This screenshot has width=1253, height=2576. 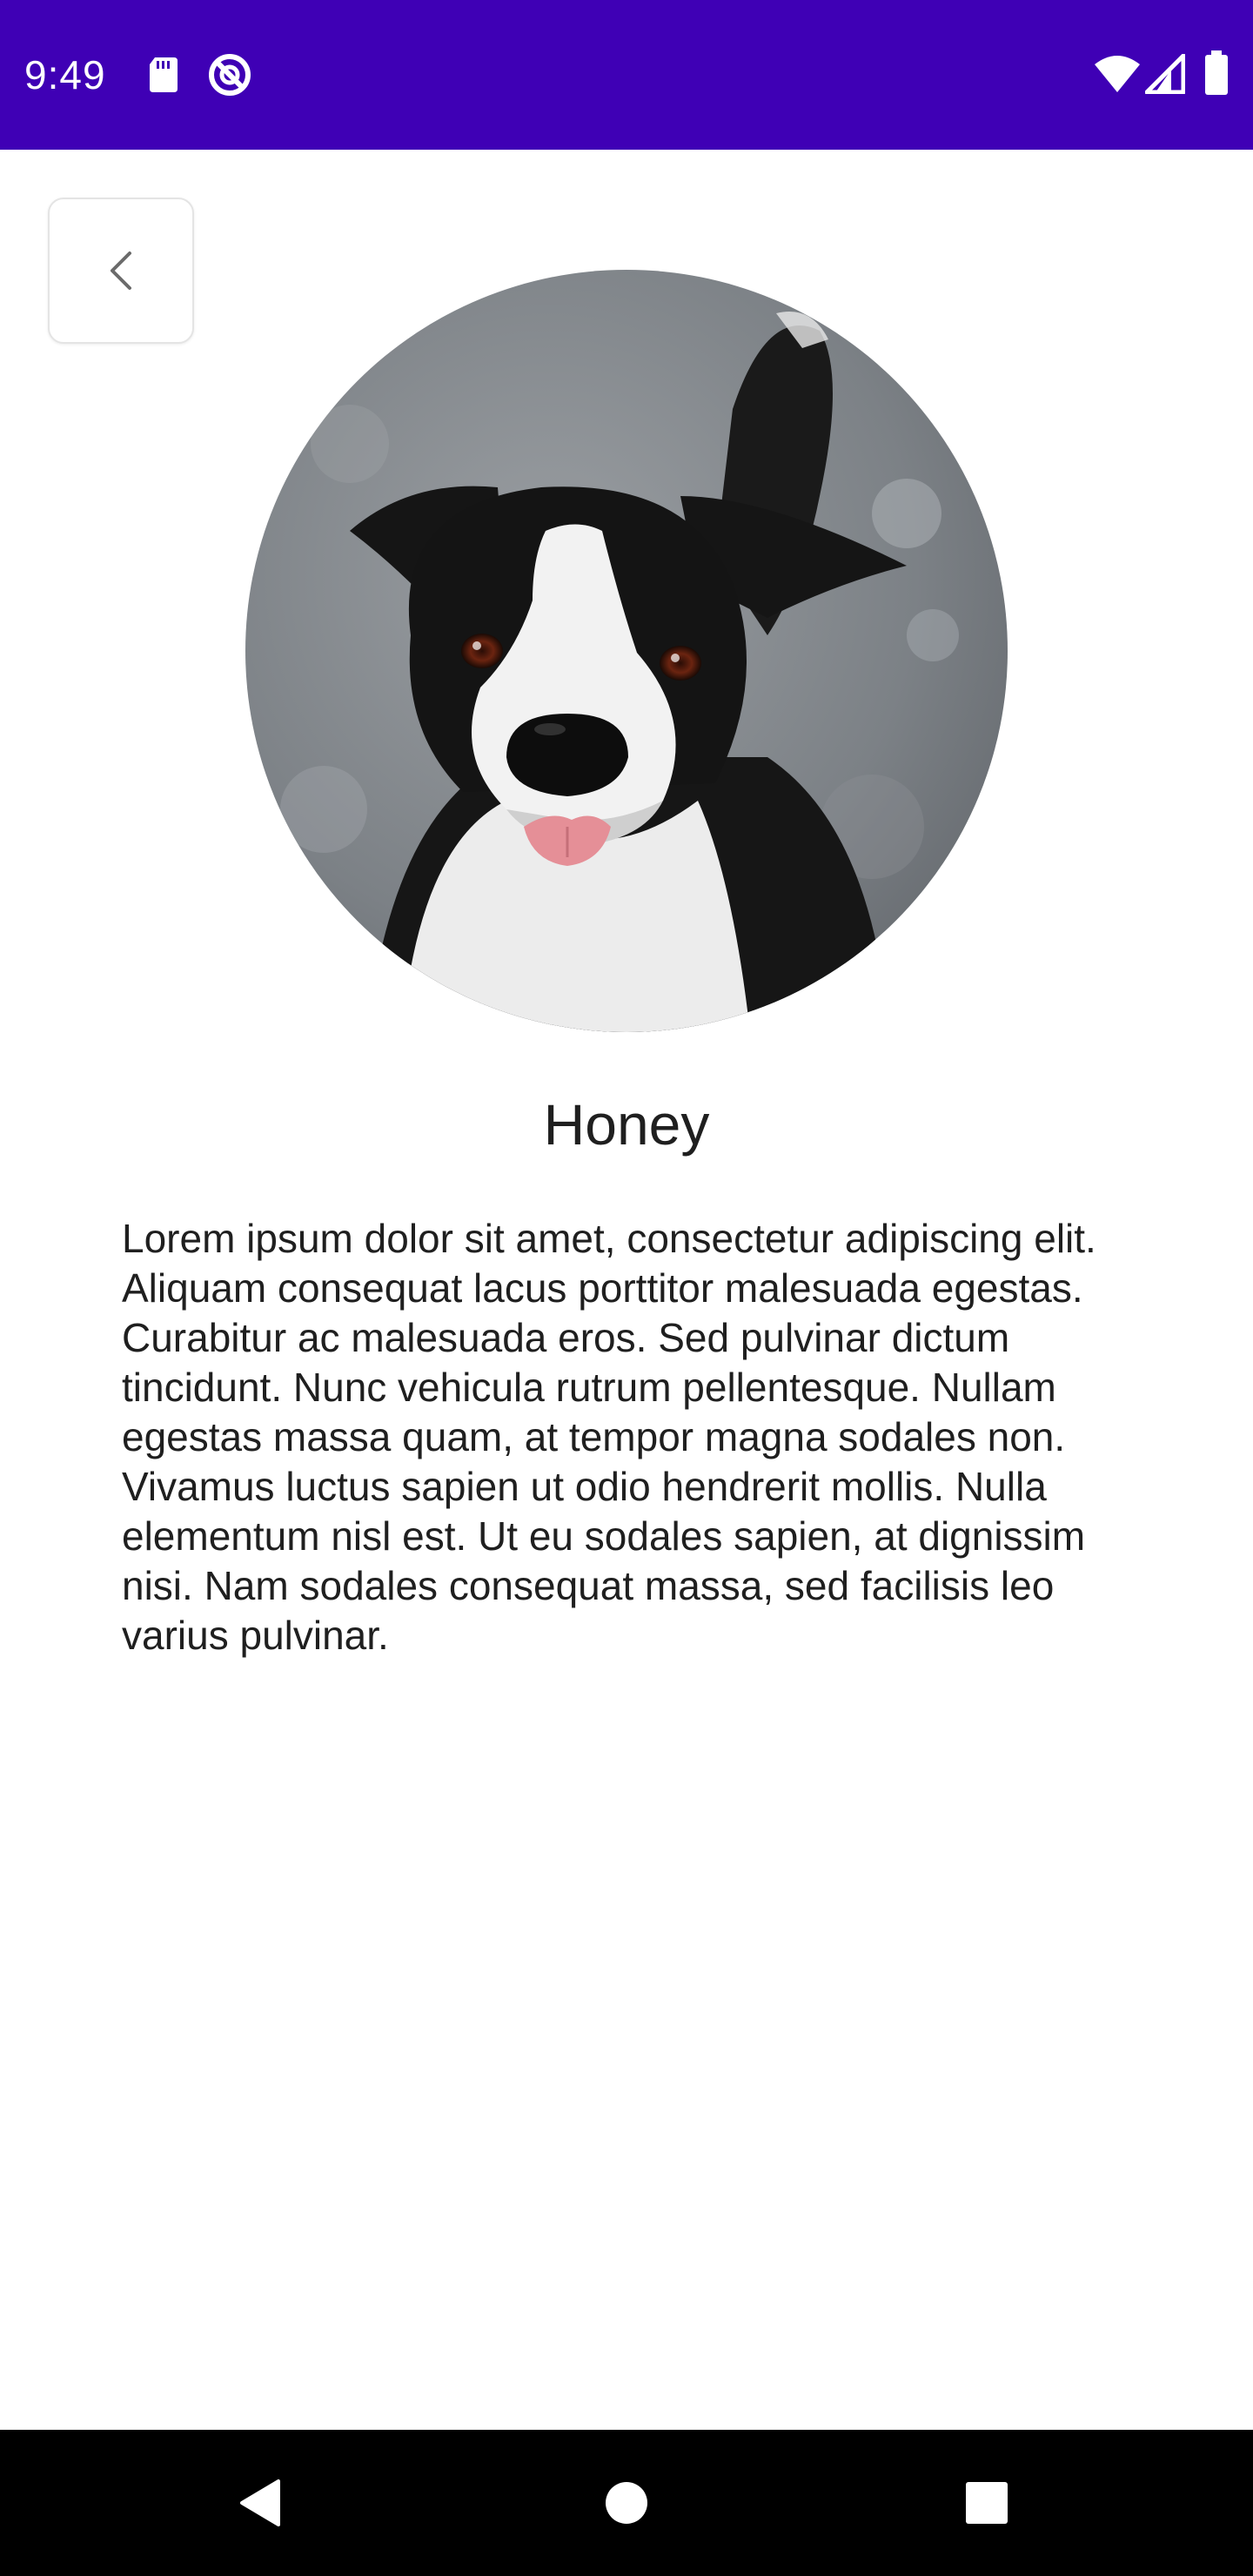 I want to click on back-button, so click(x=121, y=271).